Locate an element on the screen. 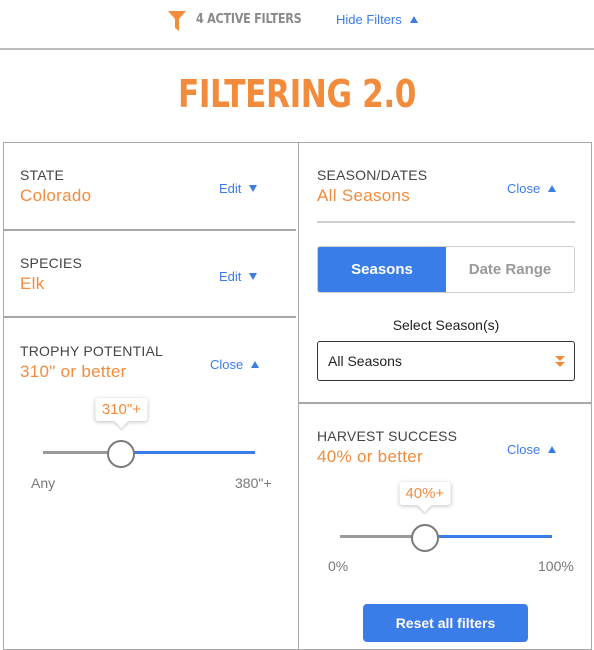  state-edit-button: Edit is located at coordinates (238, 188).